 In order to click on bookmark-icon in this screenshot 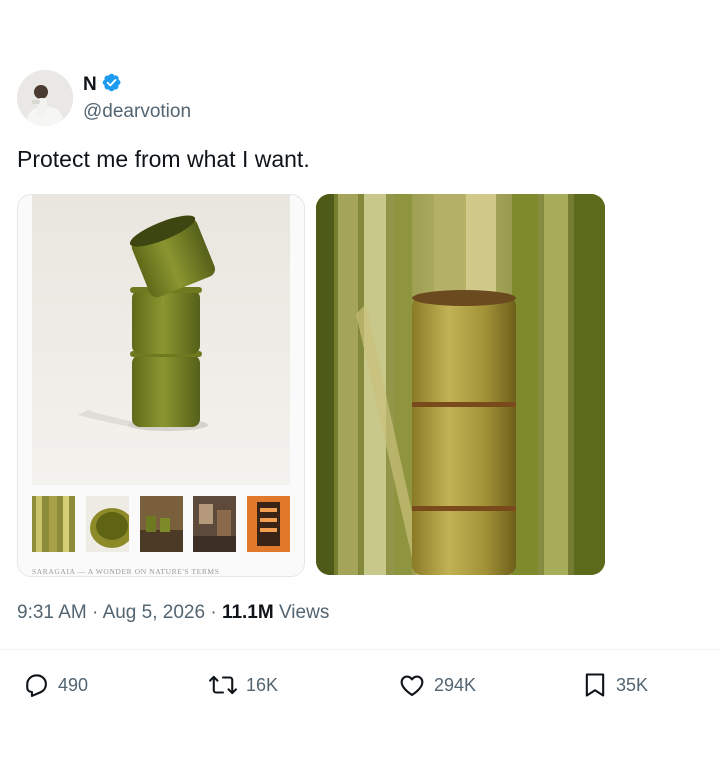, I will do `click(595, 685)`.